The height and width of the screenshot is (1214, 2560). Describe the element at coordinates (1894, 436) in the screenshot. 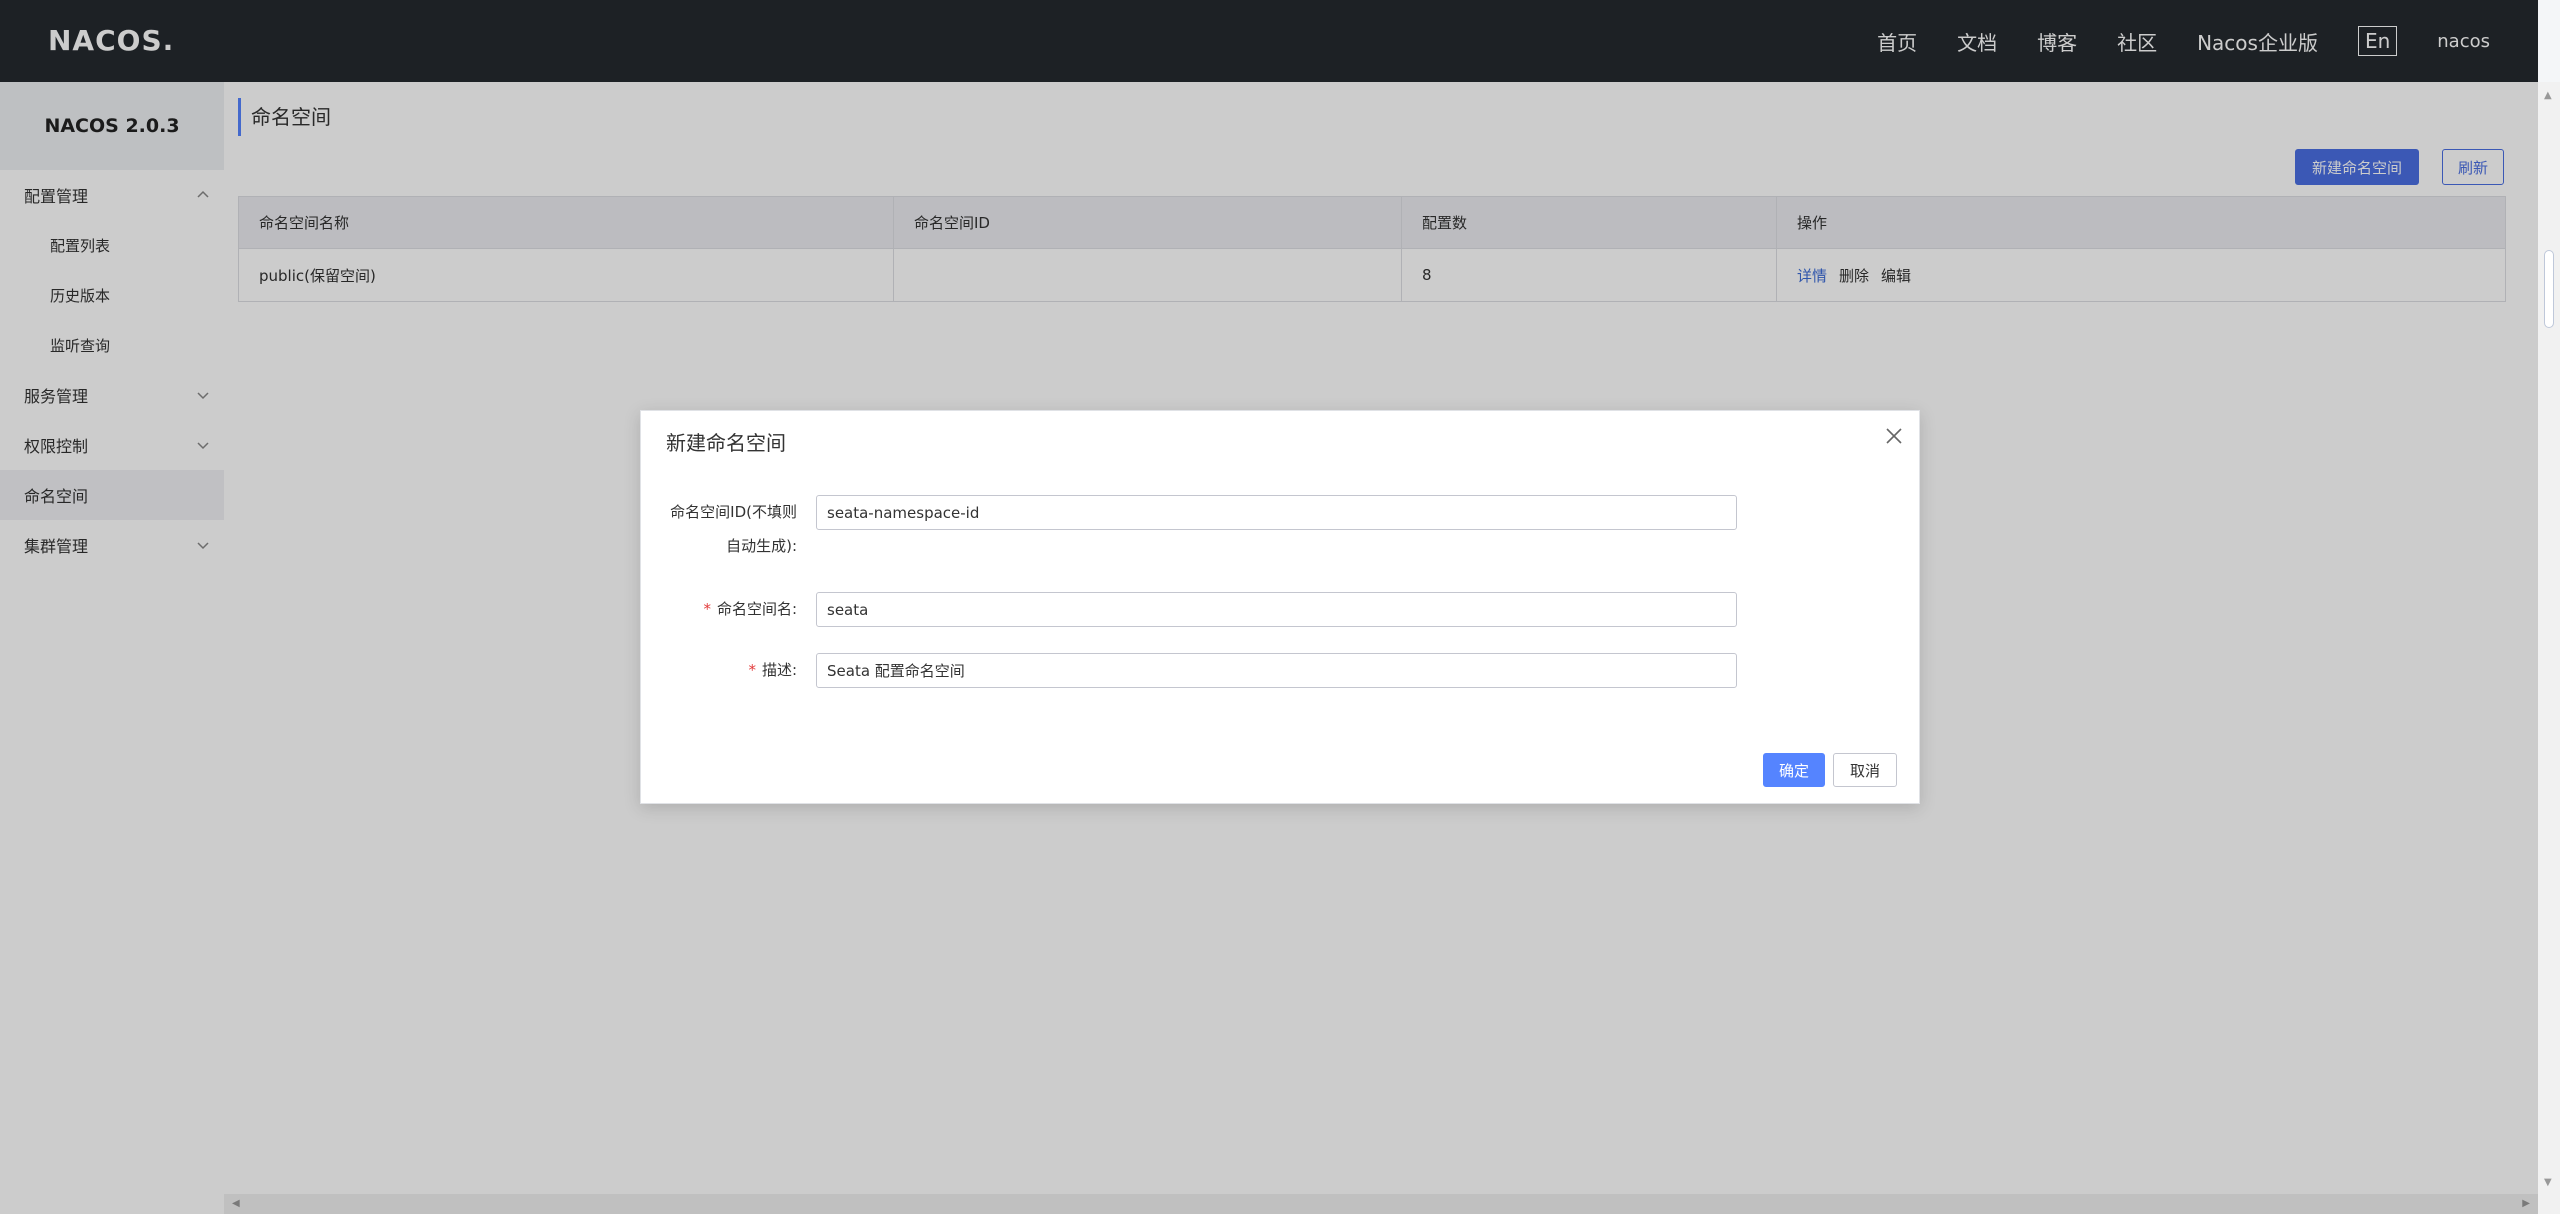

I see `close-icon` at that location.